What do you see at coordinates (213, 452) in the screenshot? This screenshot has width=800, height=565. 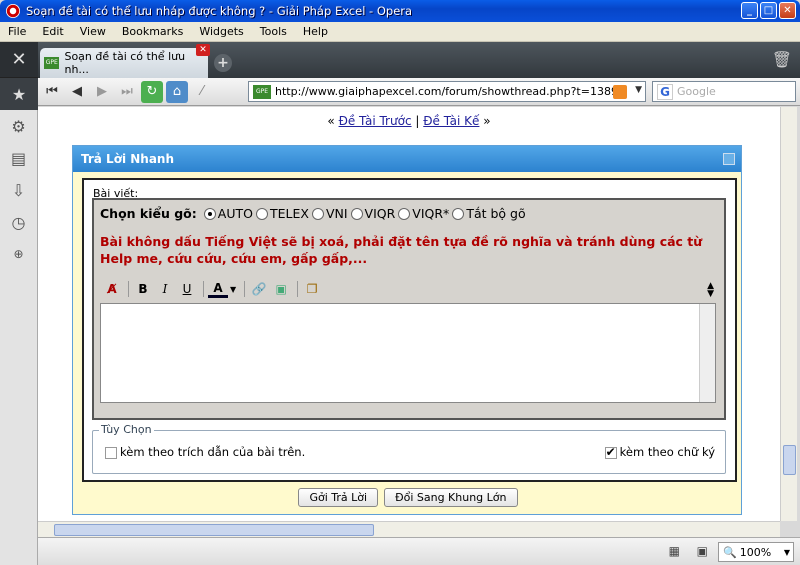 I see `quote-label: kèm theo trích dẫn của bài trên.` at bounding box center [213, 452].